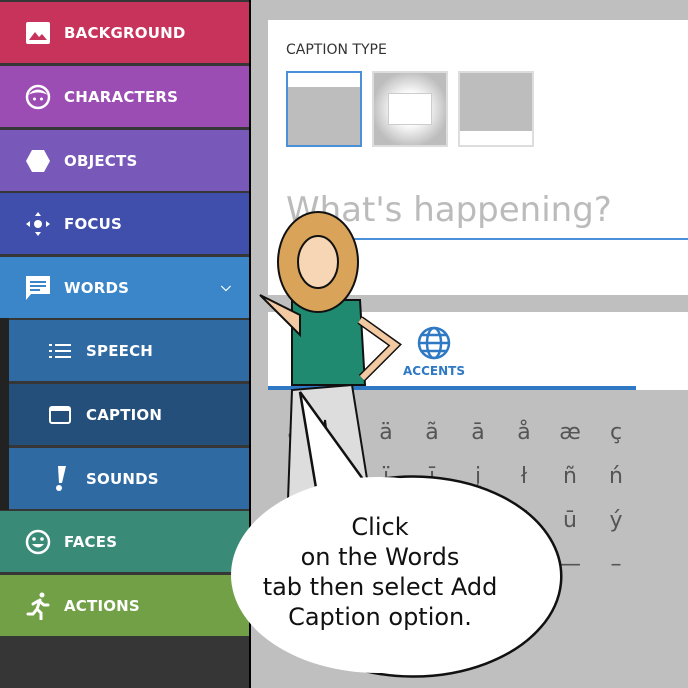 The height and width of the screenshot is (688, 688). What do you see at coordinates (380, 617) in the screenshot?
I see `bubble-line: Caption option.` at bounding box center [380, 617].